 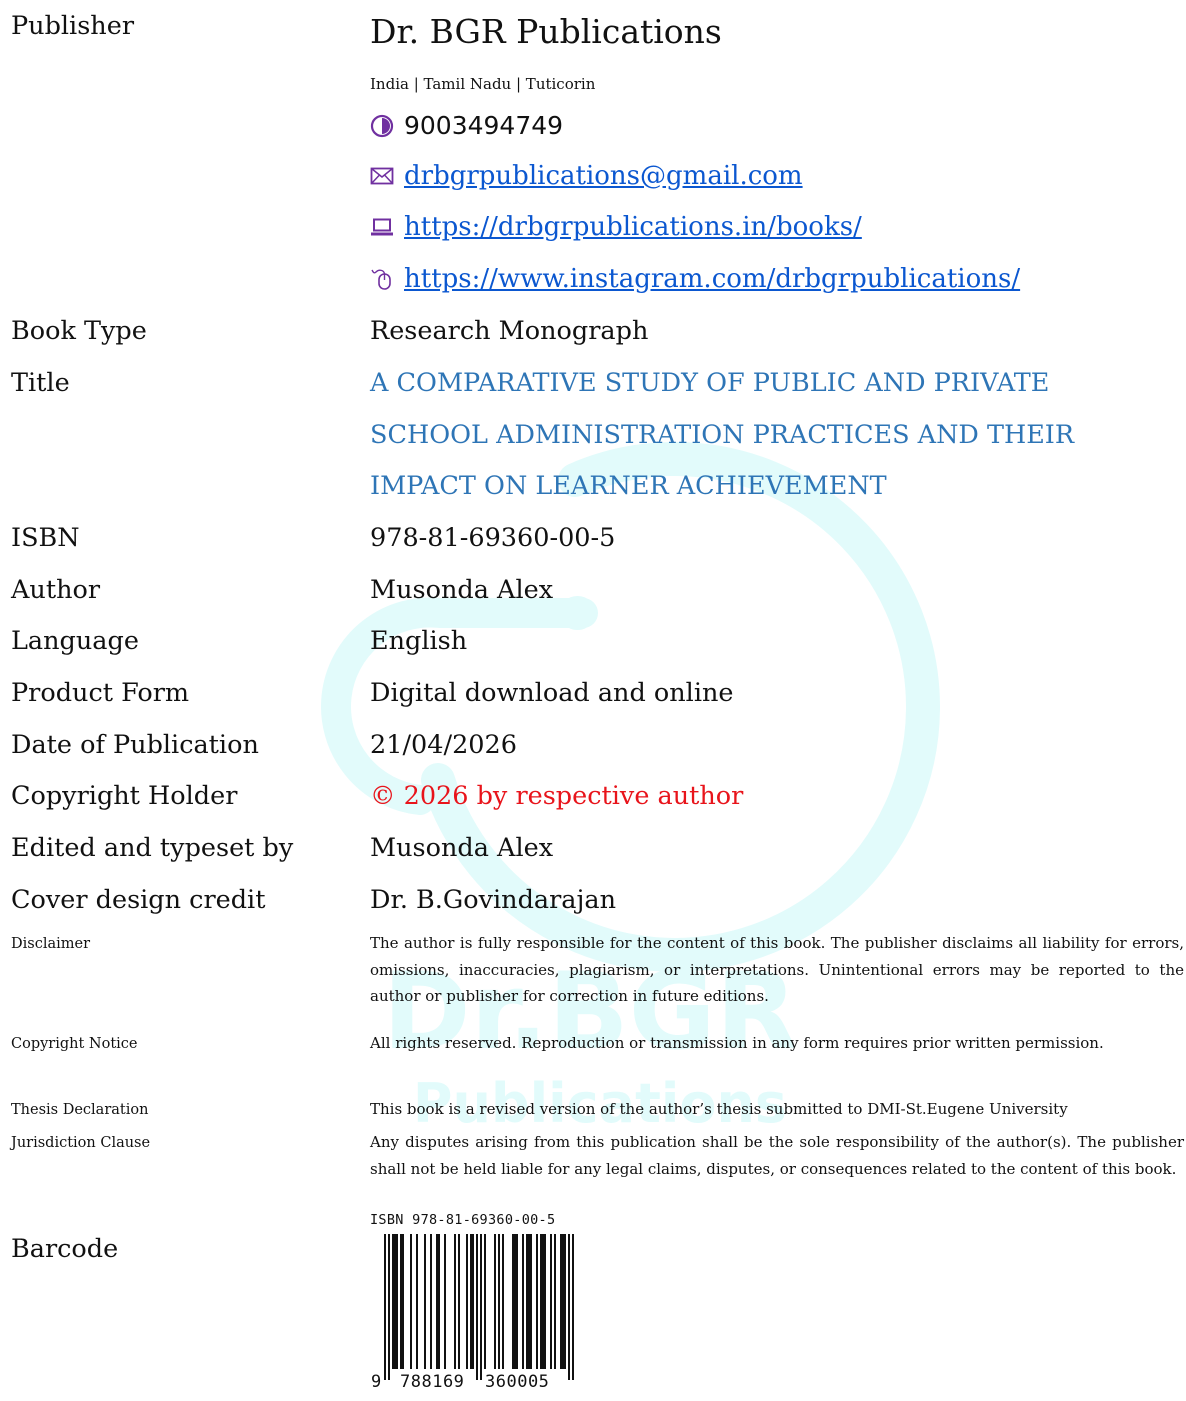 What do you see at coordinates (484, 125) in the screenshot?
I see `phone-number: 9003494749` at bounding box center [484, 125].